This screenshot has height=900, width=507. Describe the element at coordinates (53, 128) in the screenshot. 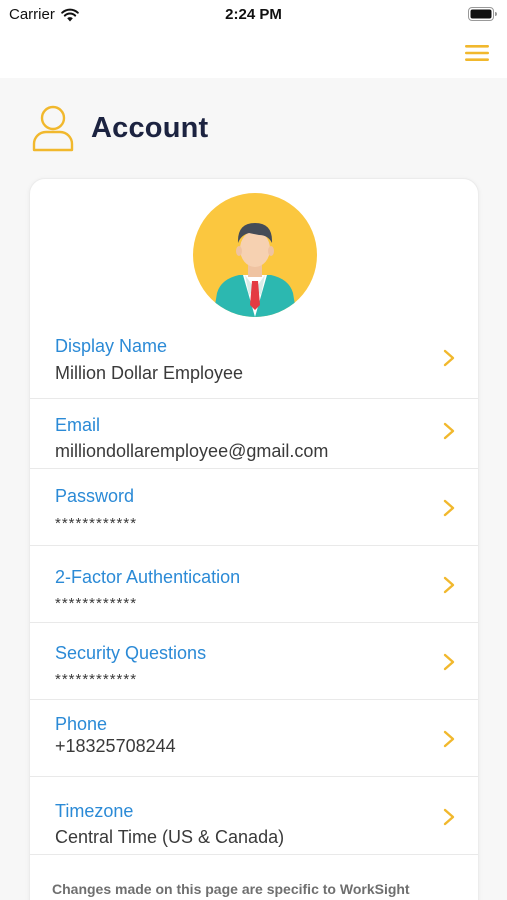

I see `user-outline-icon` at that location.